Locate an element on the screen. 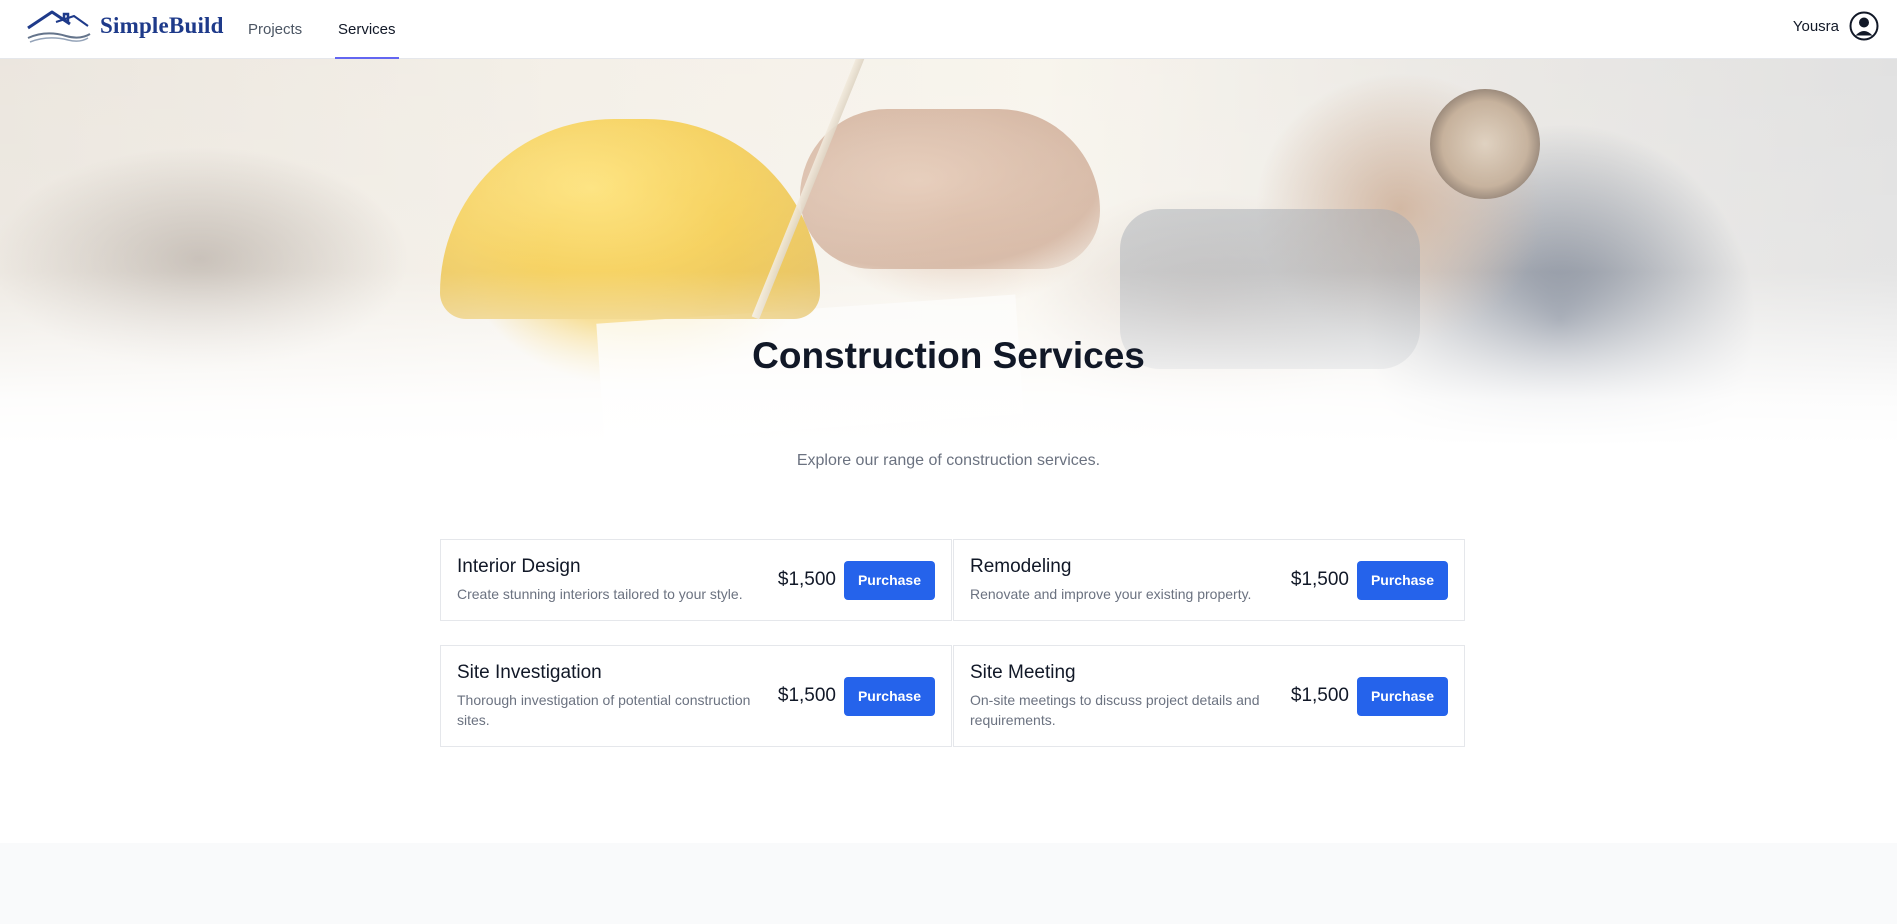  brand-logo: SimpleBuild is located at coordinates (125, 26).